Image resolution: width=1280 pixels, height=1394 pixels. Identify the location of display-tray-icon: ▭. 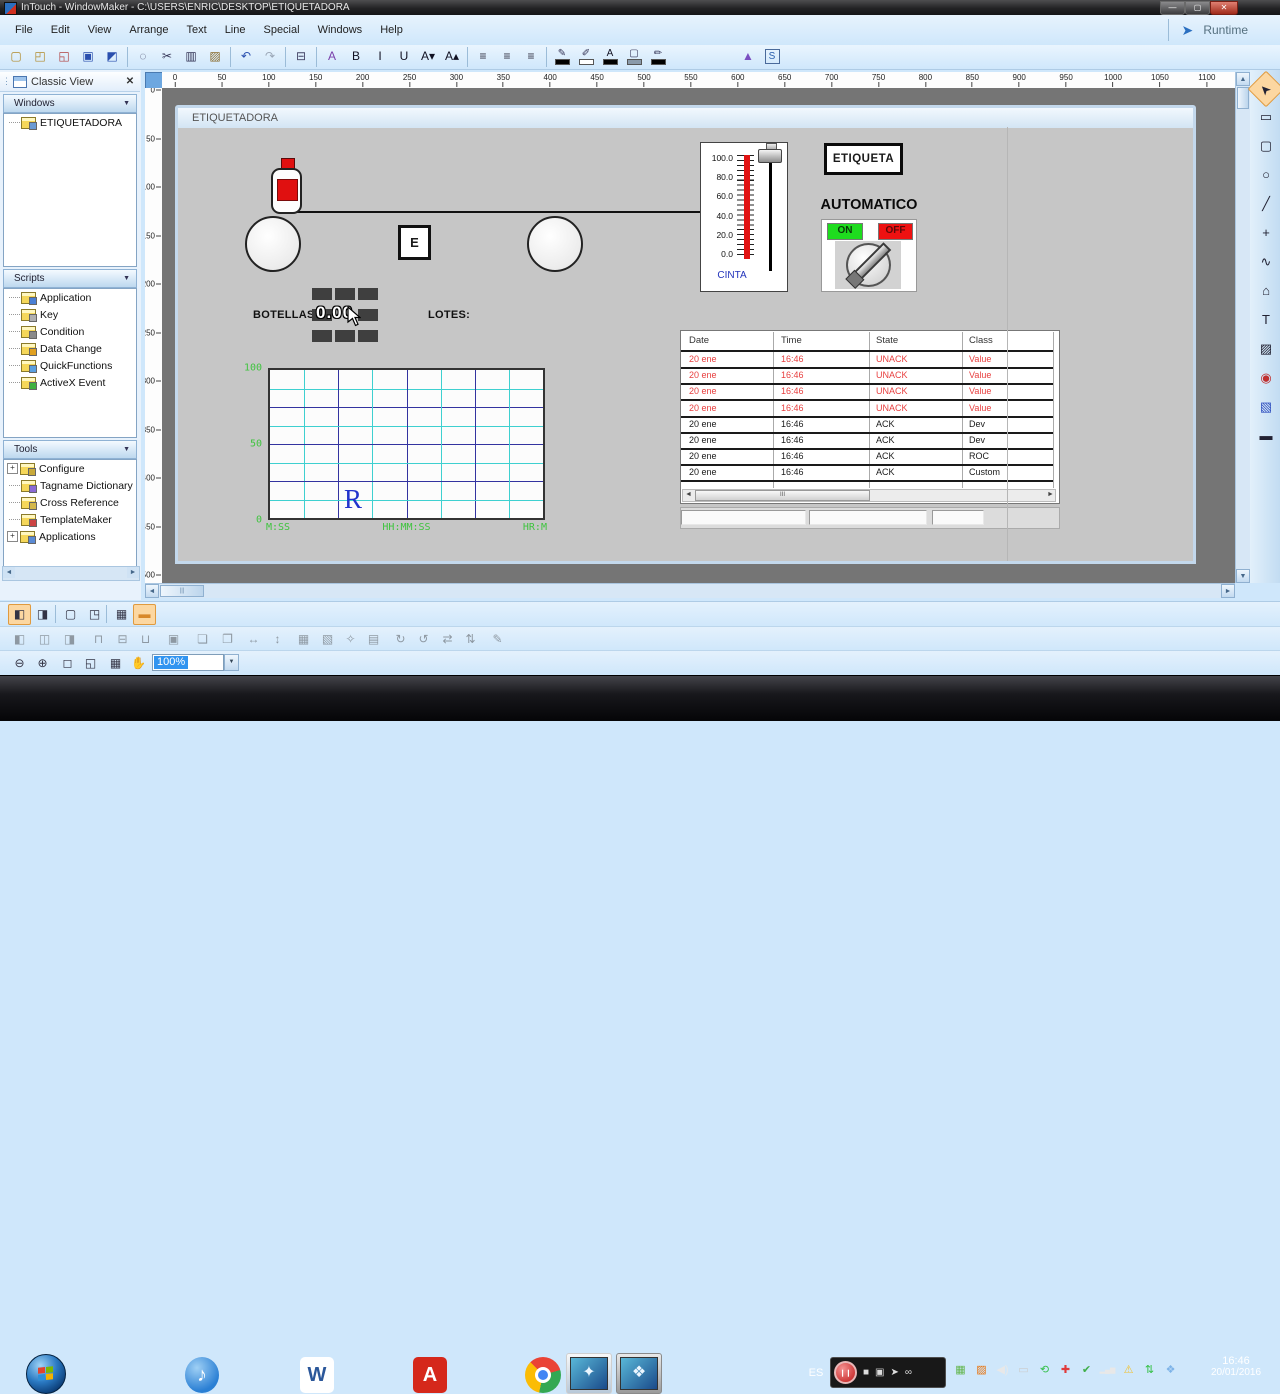
(1023, 1370).